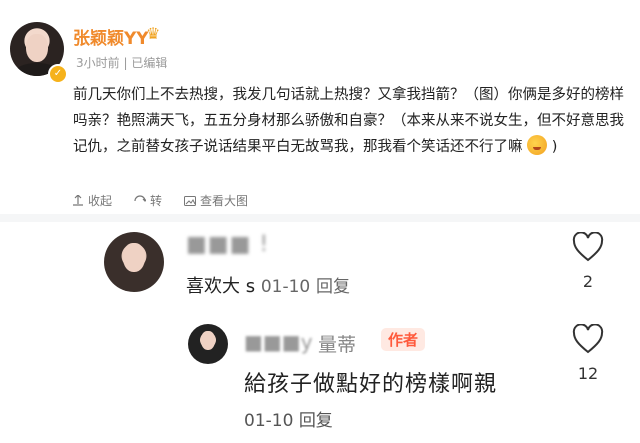 The height and width of the screenshot is (443, 640). I want to click on reply-author-name-masked: ■■■y, so click(278, 342).